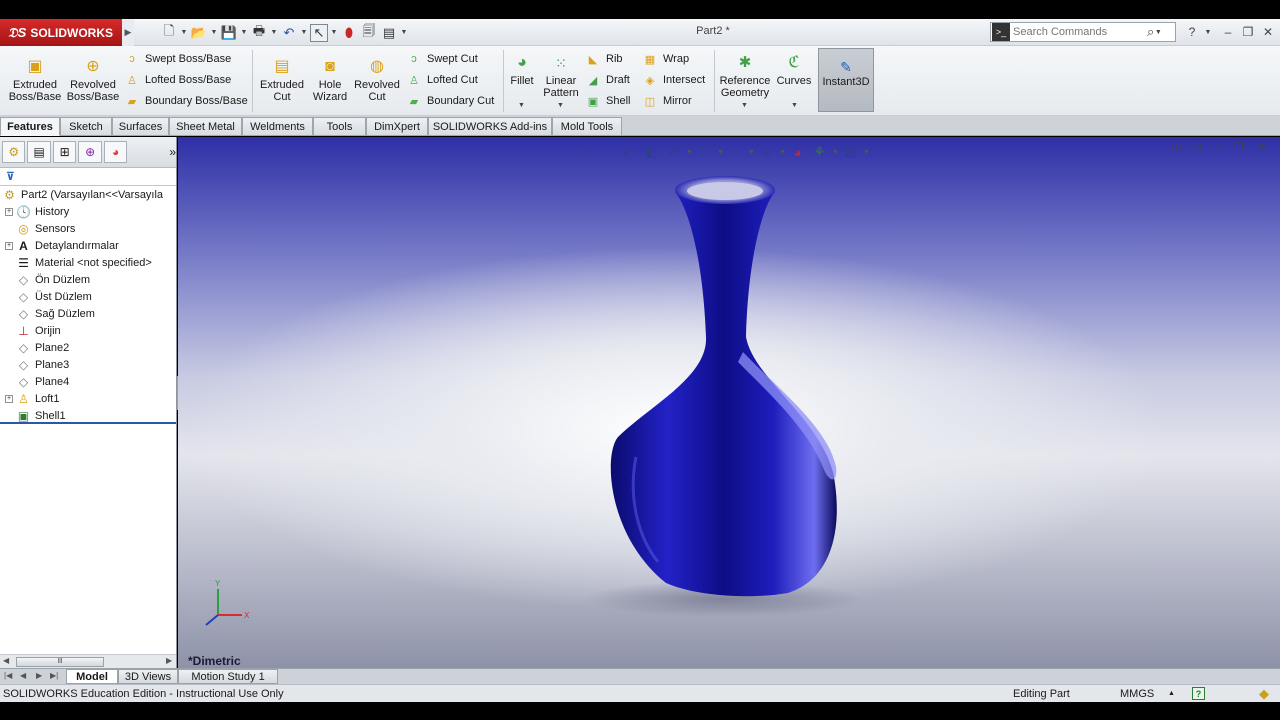  What do you see at coordinates (319, 32) in the screenshot?
I see `select-pointer-icon: ↖` at bounding box center [319, 32].